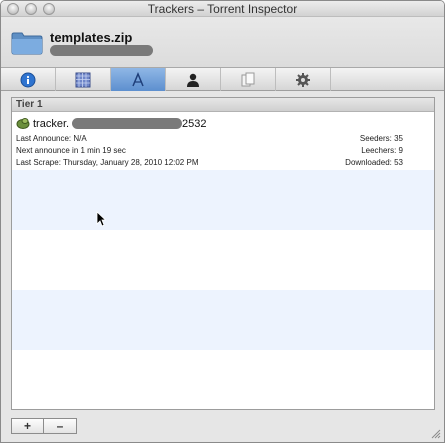 The width and height of the screenshot is (445, 443). What do you see at coordinates (223, 105) in the screenshot?
I see `tier-header: Tier 1` at bounding box center [223, 105].